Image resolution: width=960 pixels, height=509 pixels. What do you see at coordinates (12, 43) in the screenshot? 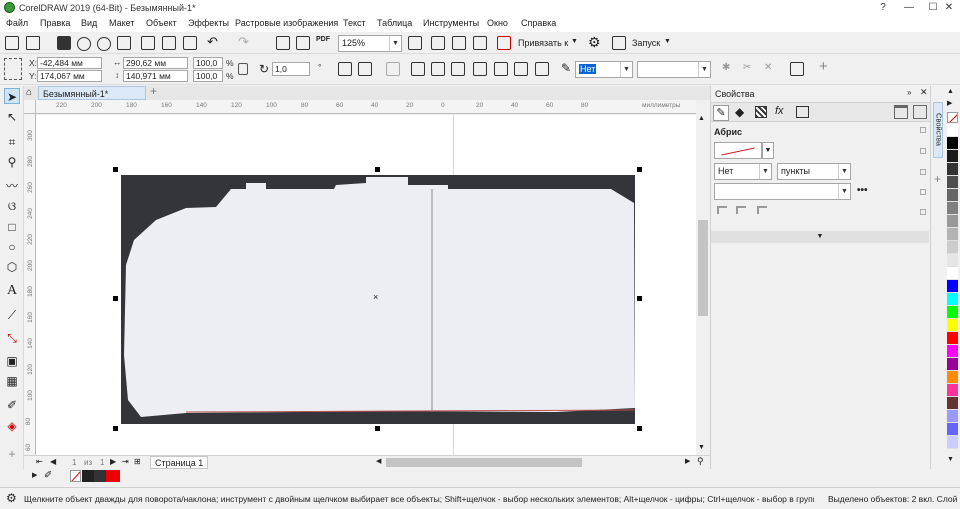
I see `new-document-icon` at bounding box center [12, 43].